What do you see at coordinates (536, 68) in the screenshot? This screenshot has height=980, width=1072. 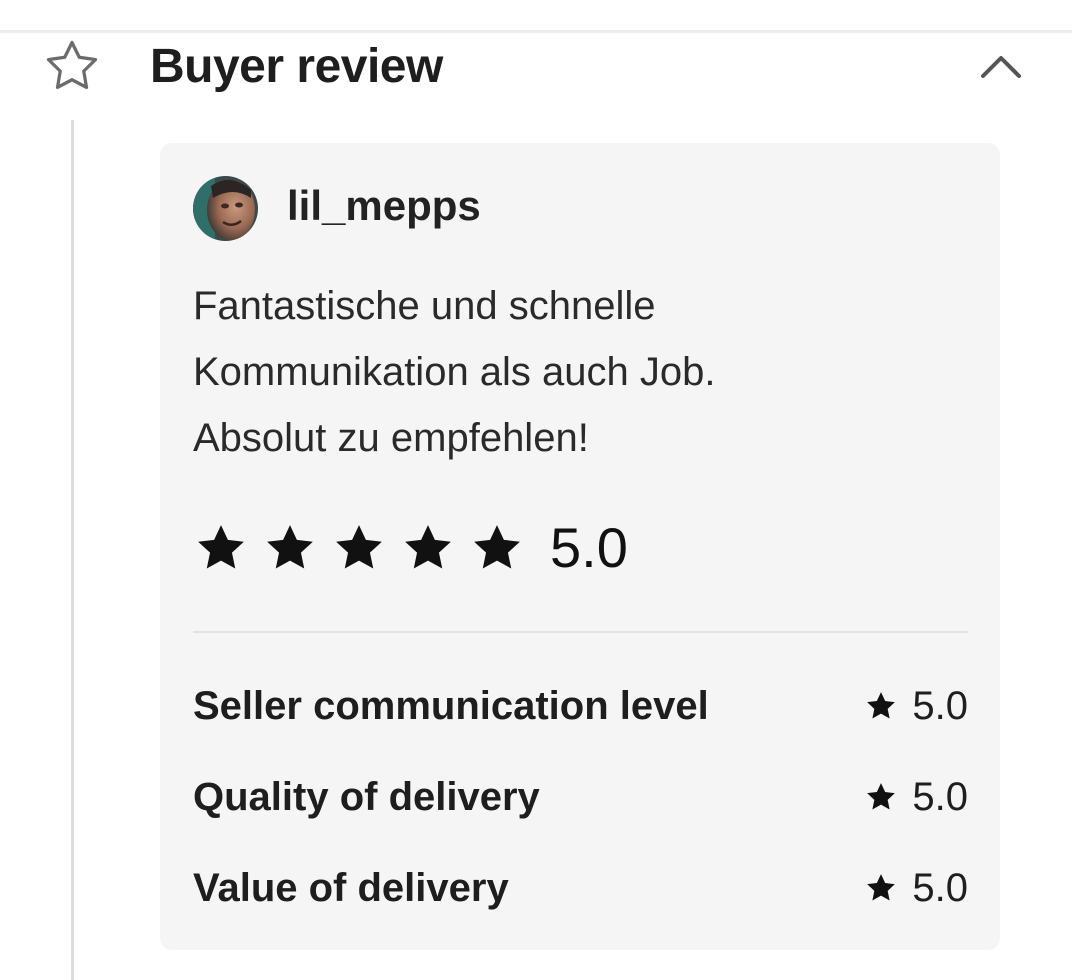 I see `buyer-review-header: Buyer review` at bounding box center [536, 68].